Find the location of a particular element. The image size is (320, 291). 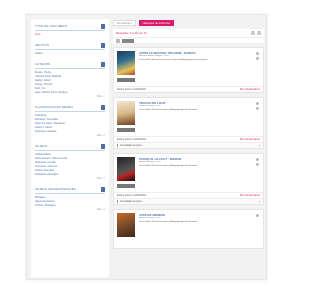

record-meta: Aciman, André. Rivages, 2018. is located at coordinates (154, 56).